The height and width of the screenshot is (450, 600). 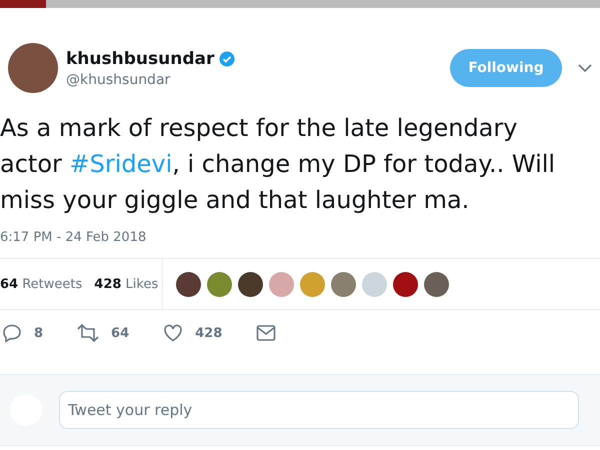 What do you see at coordinates (118, 80) in the screenshot?
I see `author-handle: @khushsundar` at bounding box center [118, 80].